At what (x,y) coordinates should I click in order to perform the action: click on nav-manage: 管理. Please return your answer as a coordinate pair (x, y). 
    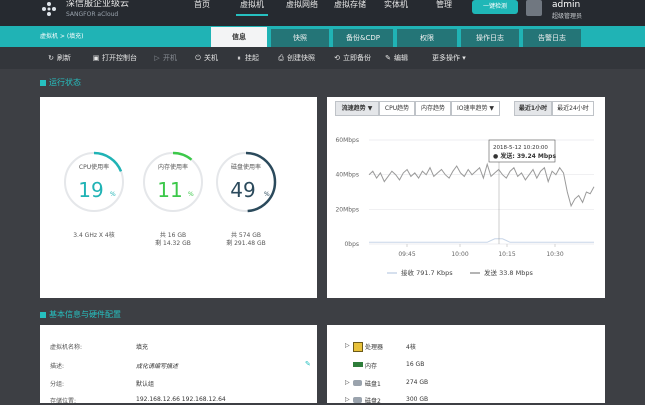
    Looking at the image, I should click on (444, 7).